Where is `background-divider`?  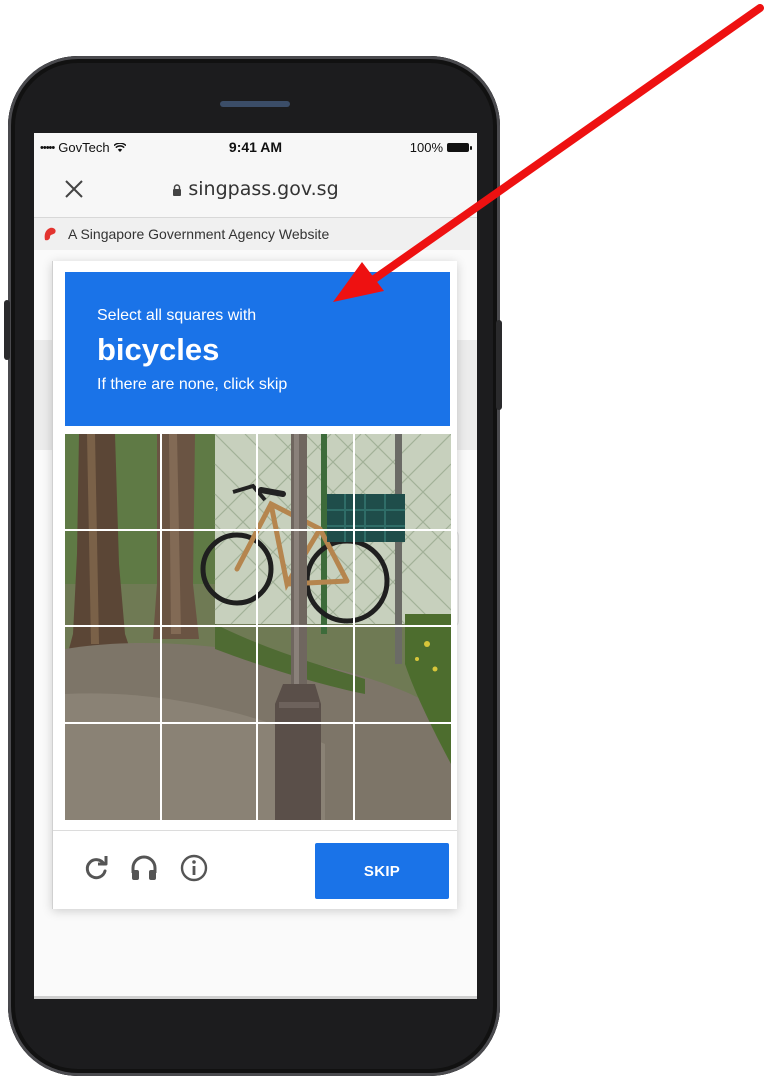 background-divider is located at coordinates (255, 997).